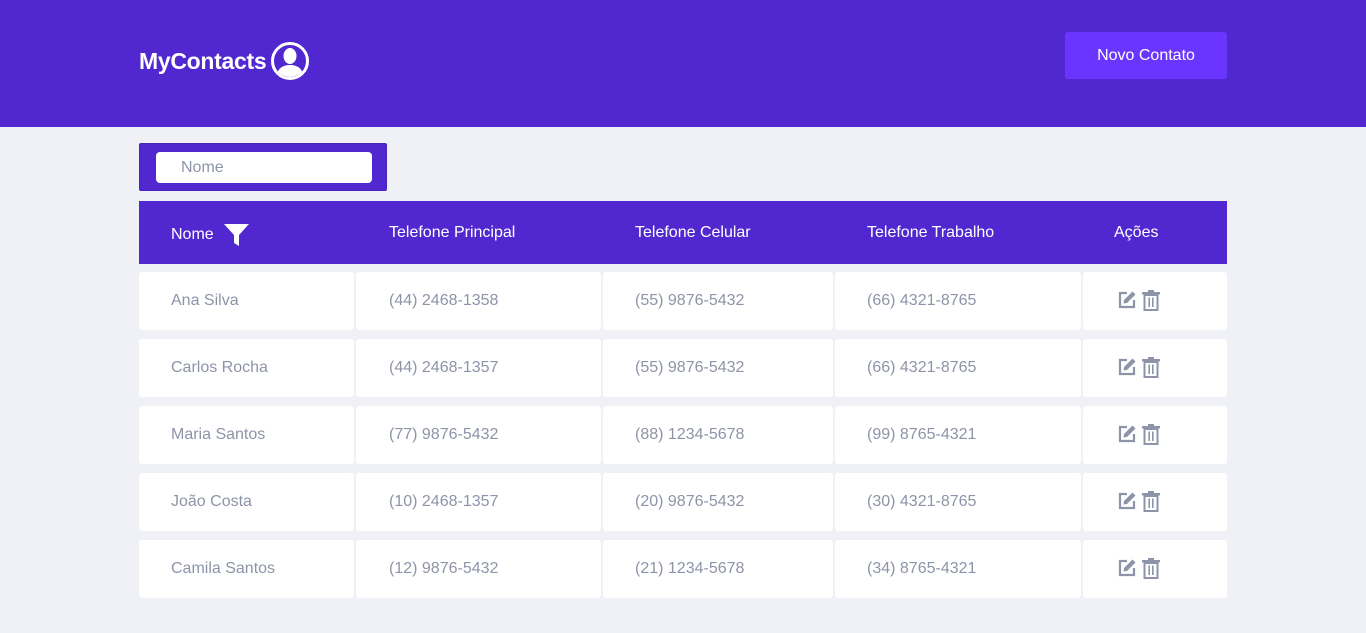 This screenshot has width=1366, height=633. I want to click on new-contact-button: Novo Contato, so click(1146, 55).